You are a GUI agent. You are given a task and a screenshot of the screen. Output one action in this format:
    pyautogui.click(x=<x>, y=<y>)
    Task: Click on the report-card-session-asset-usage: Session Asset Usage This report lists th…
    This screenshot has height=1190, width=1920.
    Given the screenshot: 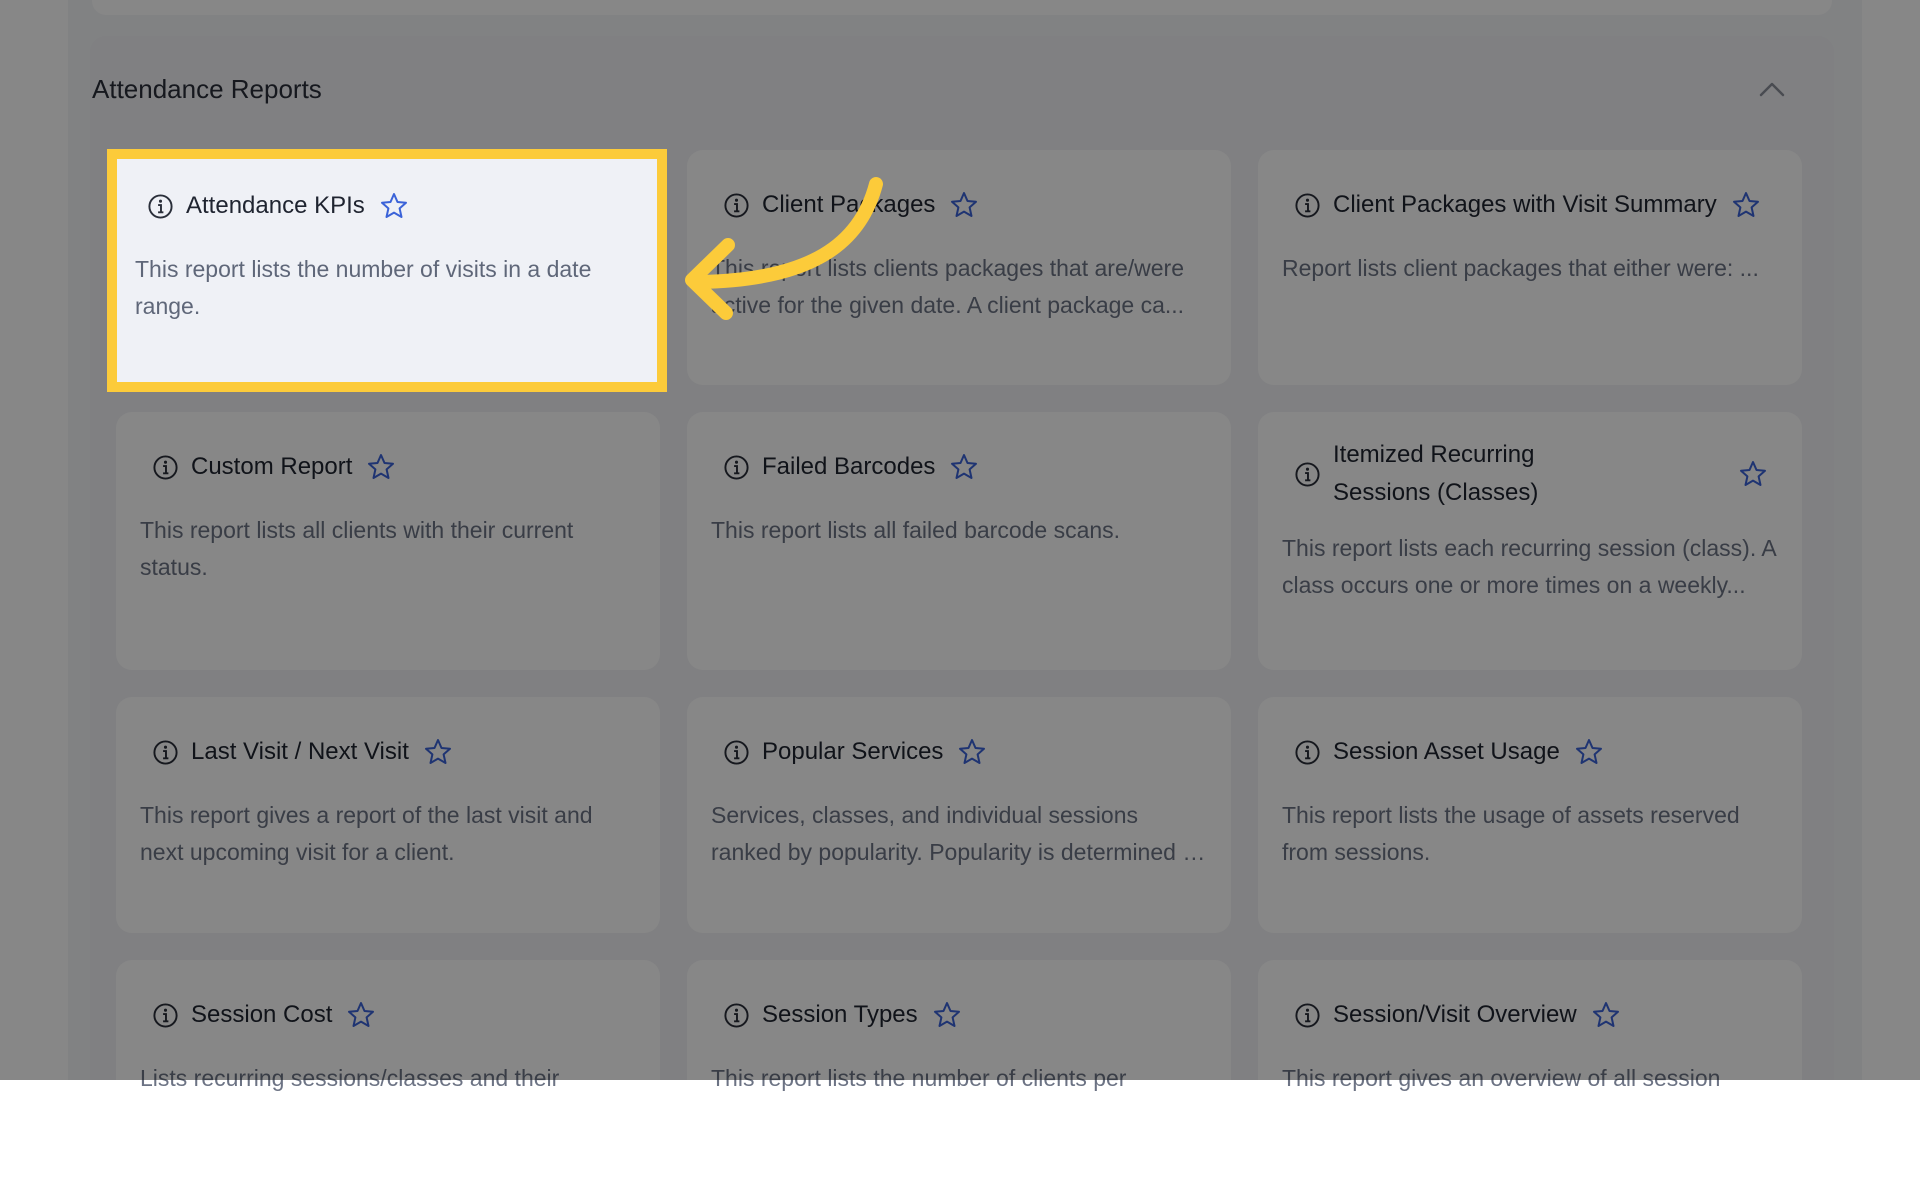 What is the action you would take?
    pyautogui.click(x=1530, y=815)
    